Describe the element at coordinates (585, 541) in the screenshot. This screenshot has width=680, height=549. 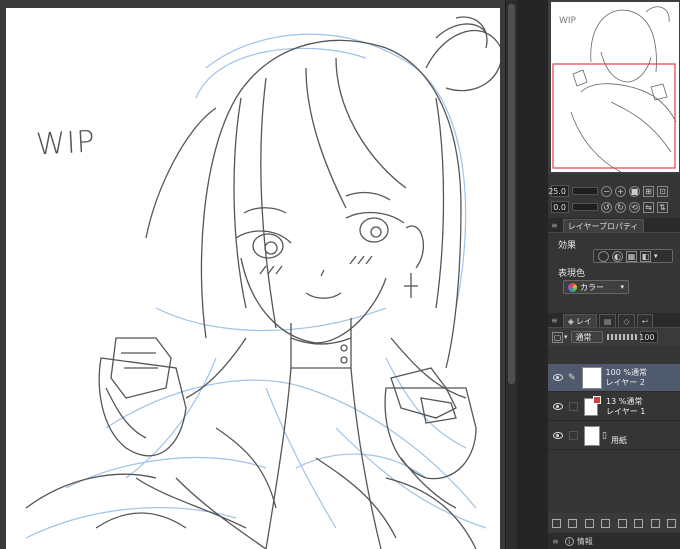
I see `info-label: 情報` at that location.